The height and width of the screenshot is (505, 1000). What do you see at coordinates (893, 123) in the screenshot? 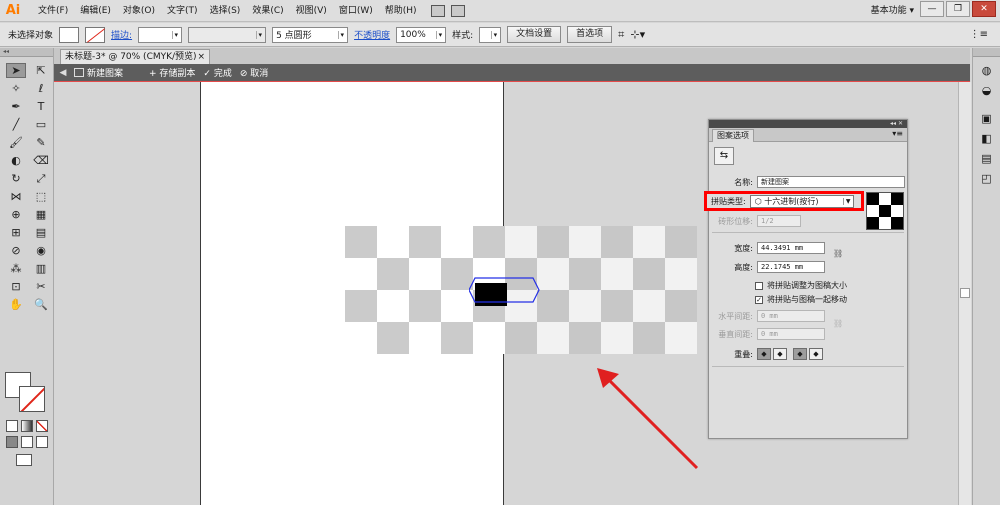
I see `collapse-icon: ◂◂` at bounding box center [893, 123].